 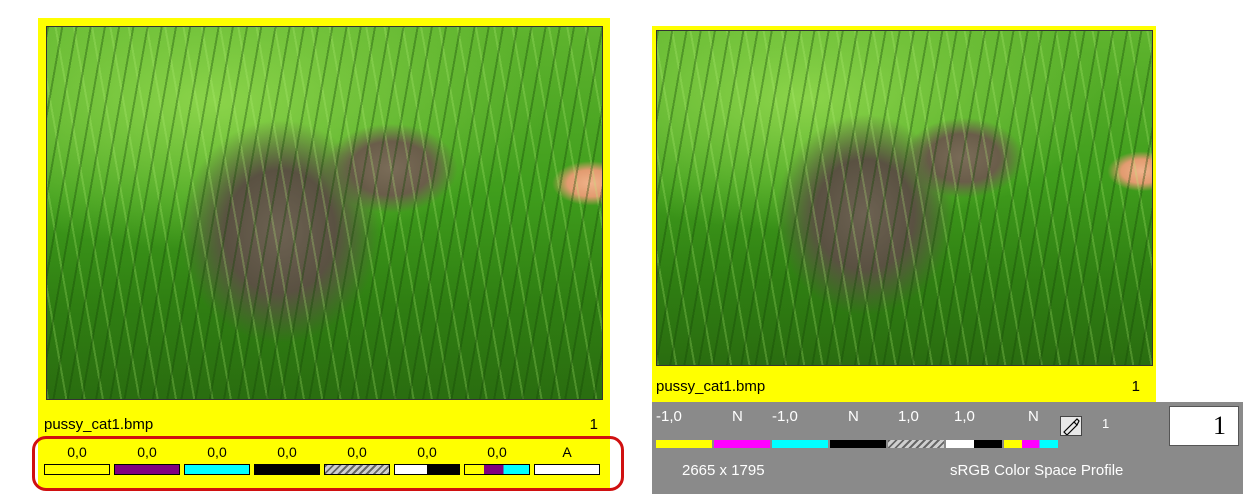 I want to click on color-profile: sRGB Color Space Profile, so click(x=1037, y=470).